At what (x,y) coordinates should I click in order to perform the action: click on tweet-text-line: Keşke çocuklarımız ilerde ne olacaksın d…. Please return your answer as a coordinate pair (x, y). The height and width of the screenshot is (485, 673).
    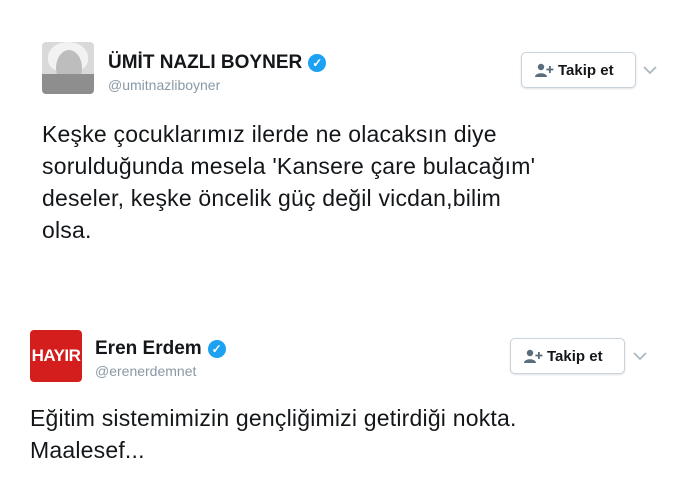
    Looking at the image, I should click on (269, 134).